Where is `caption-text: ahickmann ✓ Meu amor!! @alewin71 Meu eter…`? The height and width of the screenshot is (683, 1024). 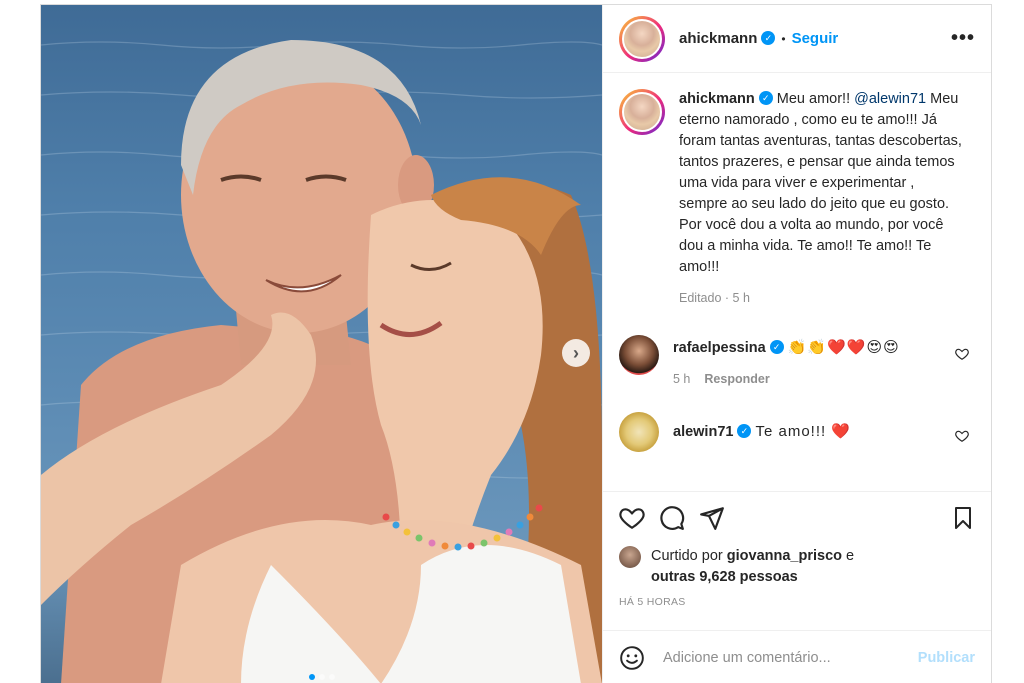 caption-text: ahickmann ✓ Meu amor!! @alewin71 Meu eter… is located at coordinates (822, 199).